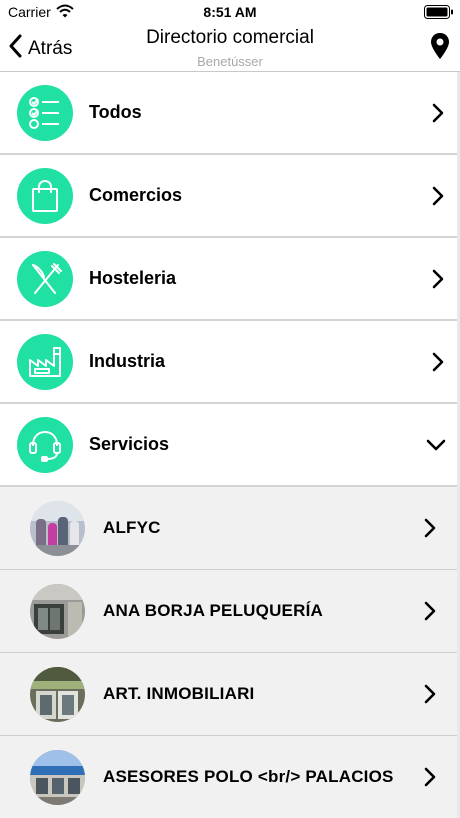  I want to click on business-row: ASESORES POLO <br/> PALACIOS, so click(230, 777).